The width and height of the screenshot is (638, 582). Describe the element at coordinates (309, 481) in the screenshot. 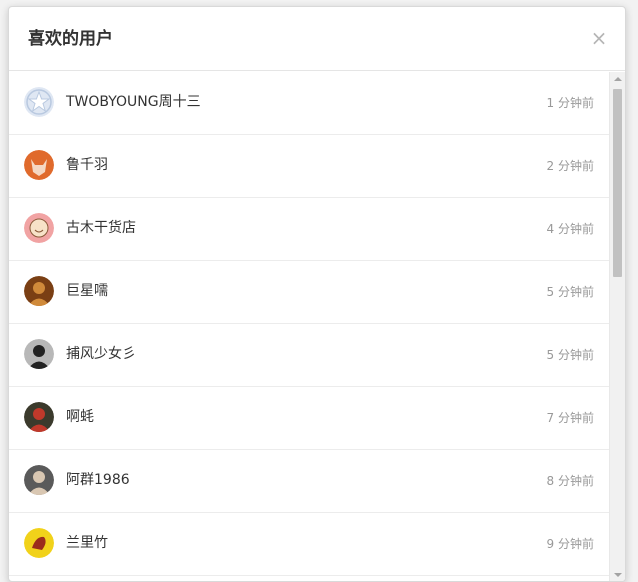

I see `user-list-item: 阿群1986 8 分钟前` at that location.